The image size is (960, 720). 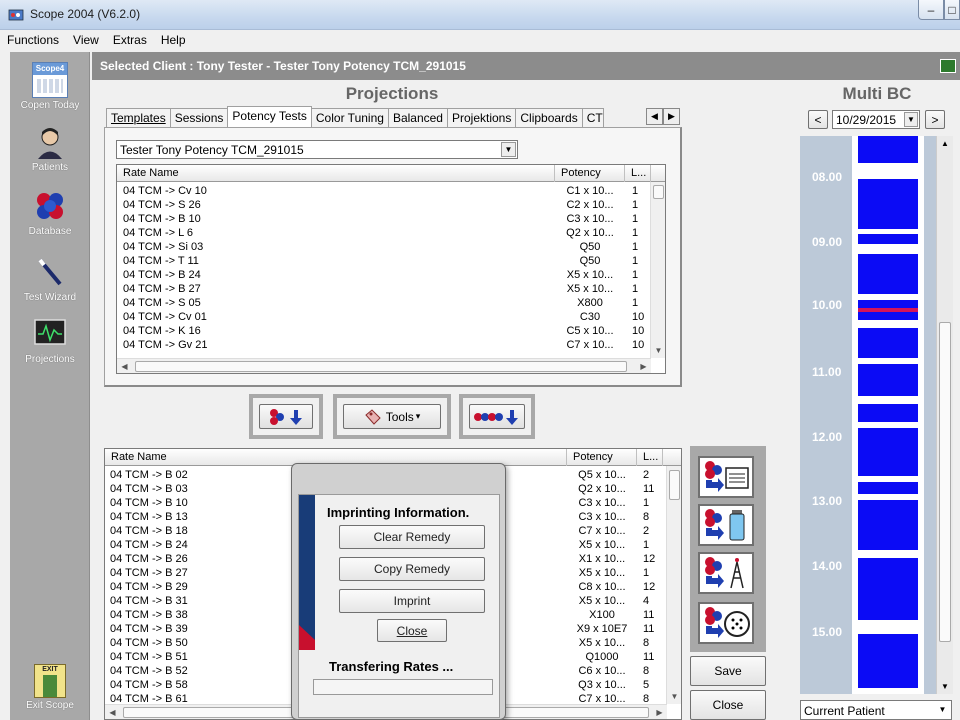 What do you see at coordinates (50, 212) in the screenshot?
I see `sidebar-item-database: Database` at bounding box center [50, 212].